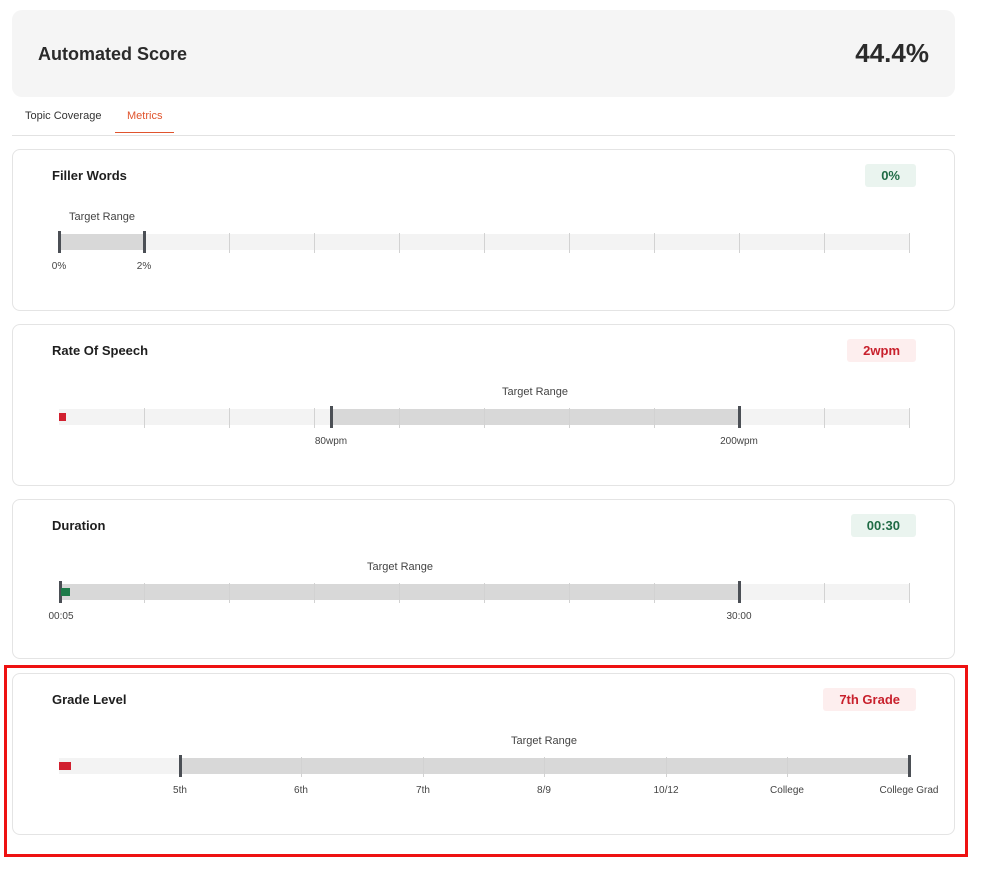 The height and width of the screenshot is (869, 986). I want to click on grade-label-10-12: 10/12, so click(666, 790).